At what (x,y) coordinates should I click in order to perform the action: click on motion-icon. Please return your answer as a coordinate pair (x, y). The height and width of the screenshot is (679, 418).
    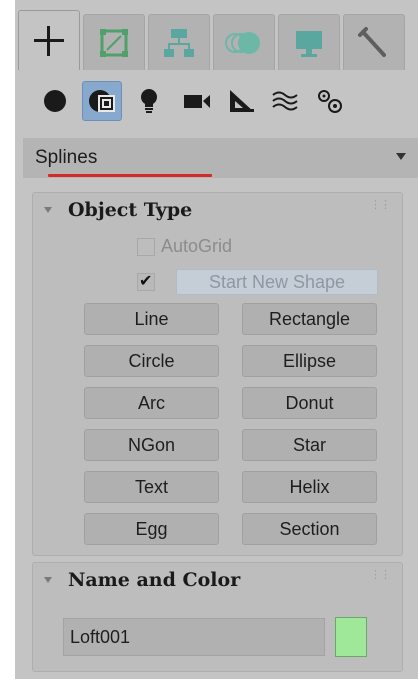
    Looking at the image, I should click on (242, 42).